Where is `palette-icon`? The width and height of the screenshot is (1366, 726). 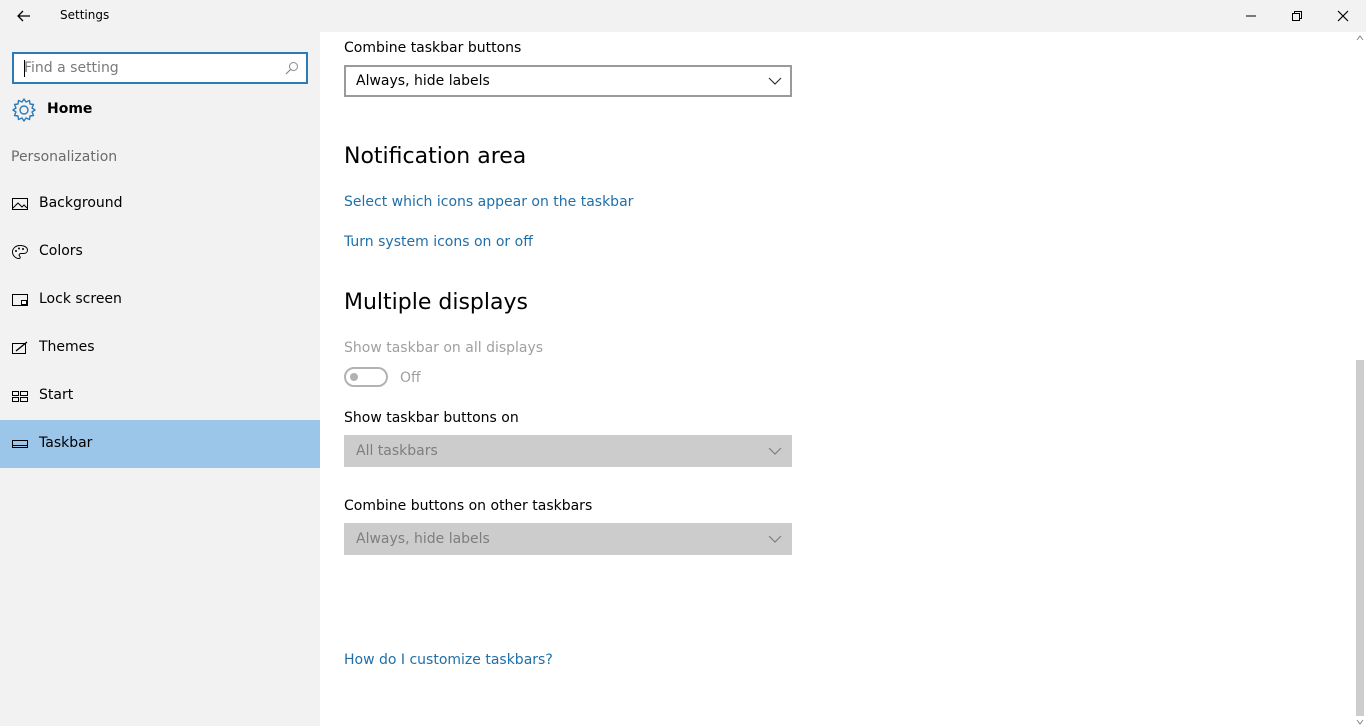
palette-icon is located at coordinates (20, 252).